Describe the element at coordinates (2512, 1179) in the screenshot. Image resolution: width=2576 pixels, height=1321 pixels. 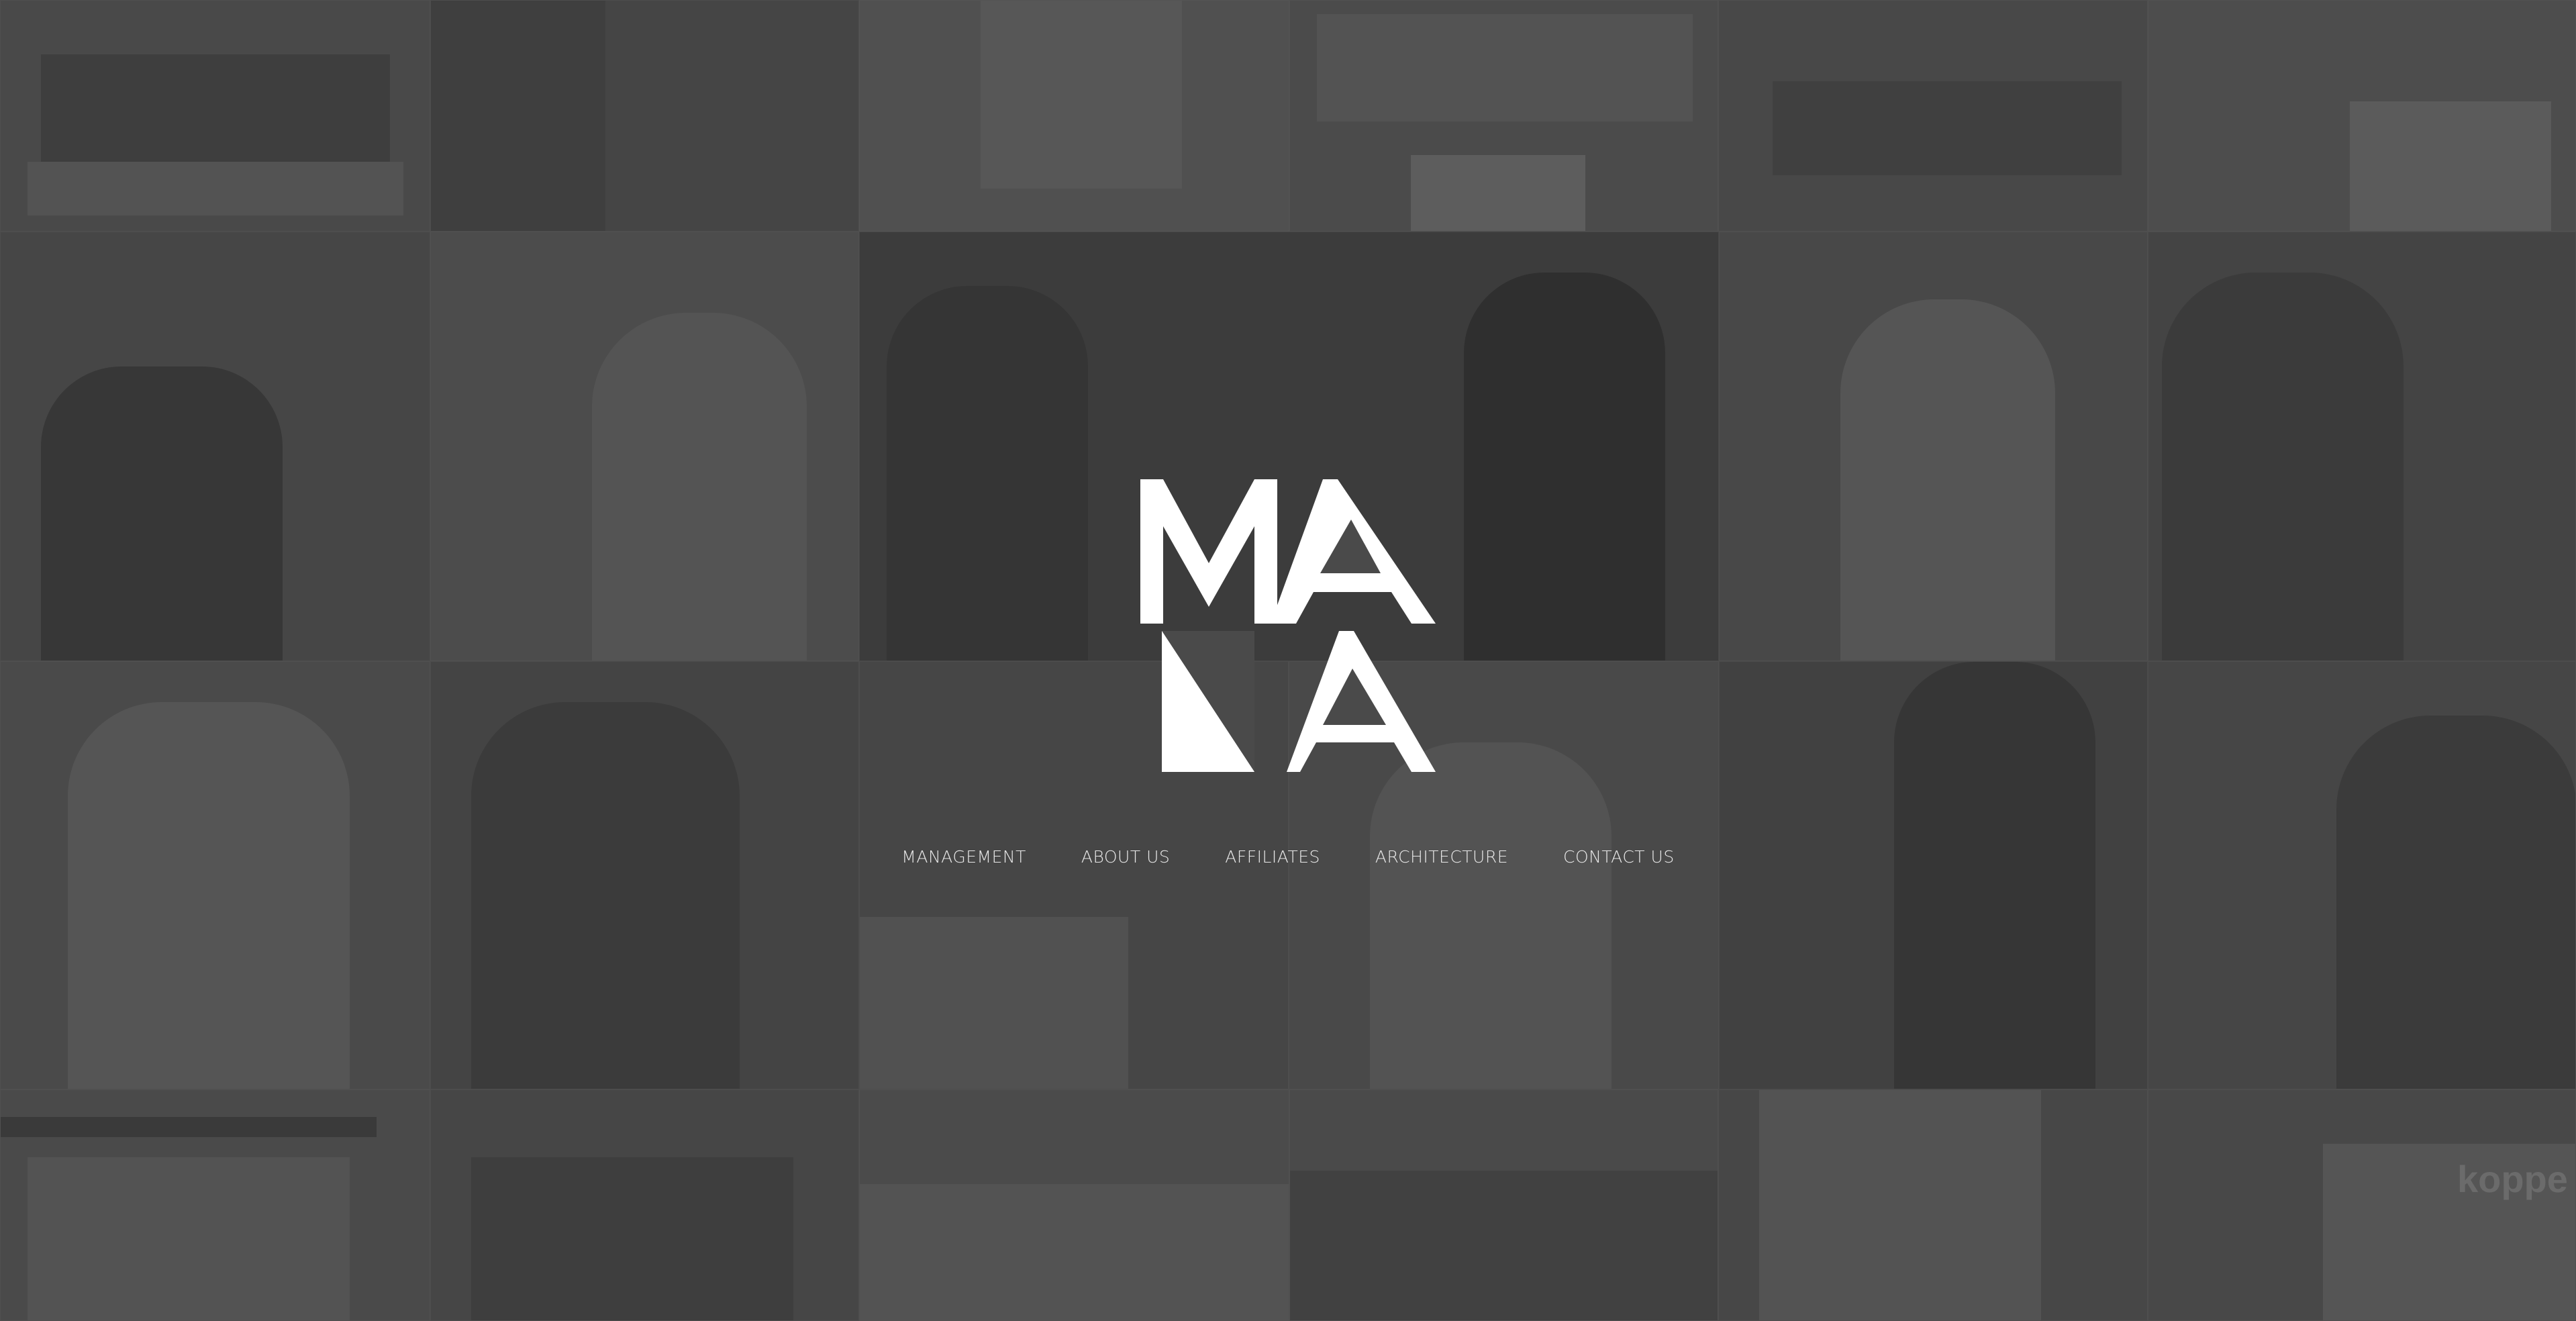
I see `storefront-sign-text: koppe` at that location.